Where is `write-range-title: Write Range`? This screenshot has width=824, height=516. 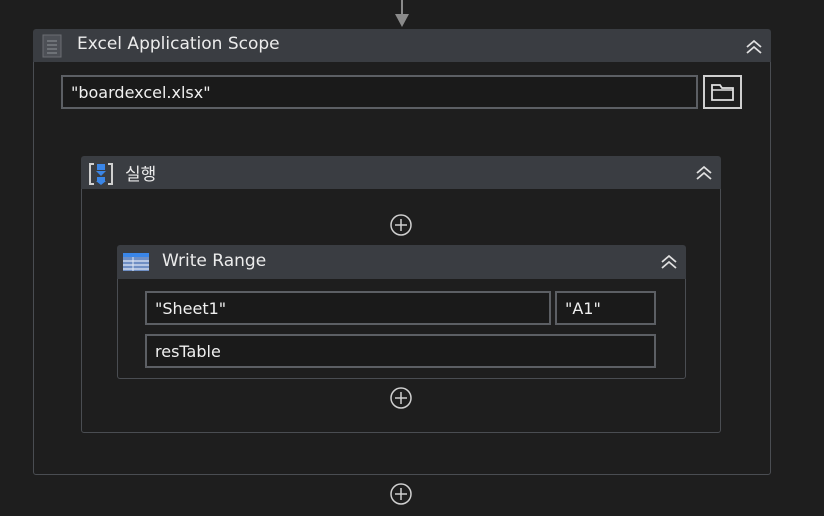 write-range-title: Write Range is located at coordinates (214, 261).